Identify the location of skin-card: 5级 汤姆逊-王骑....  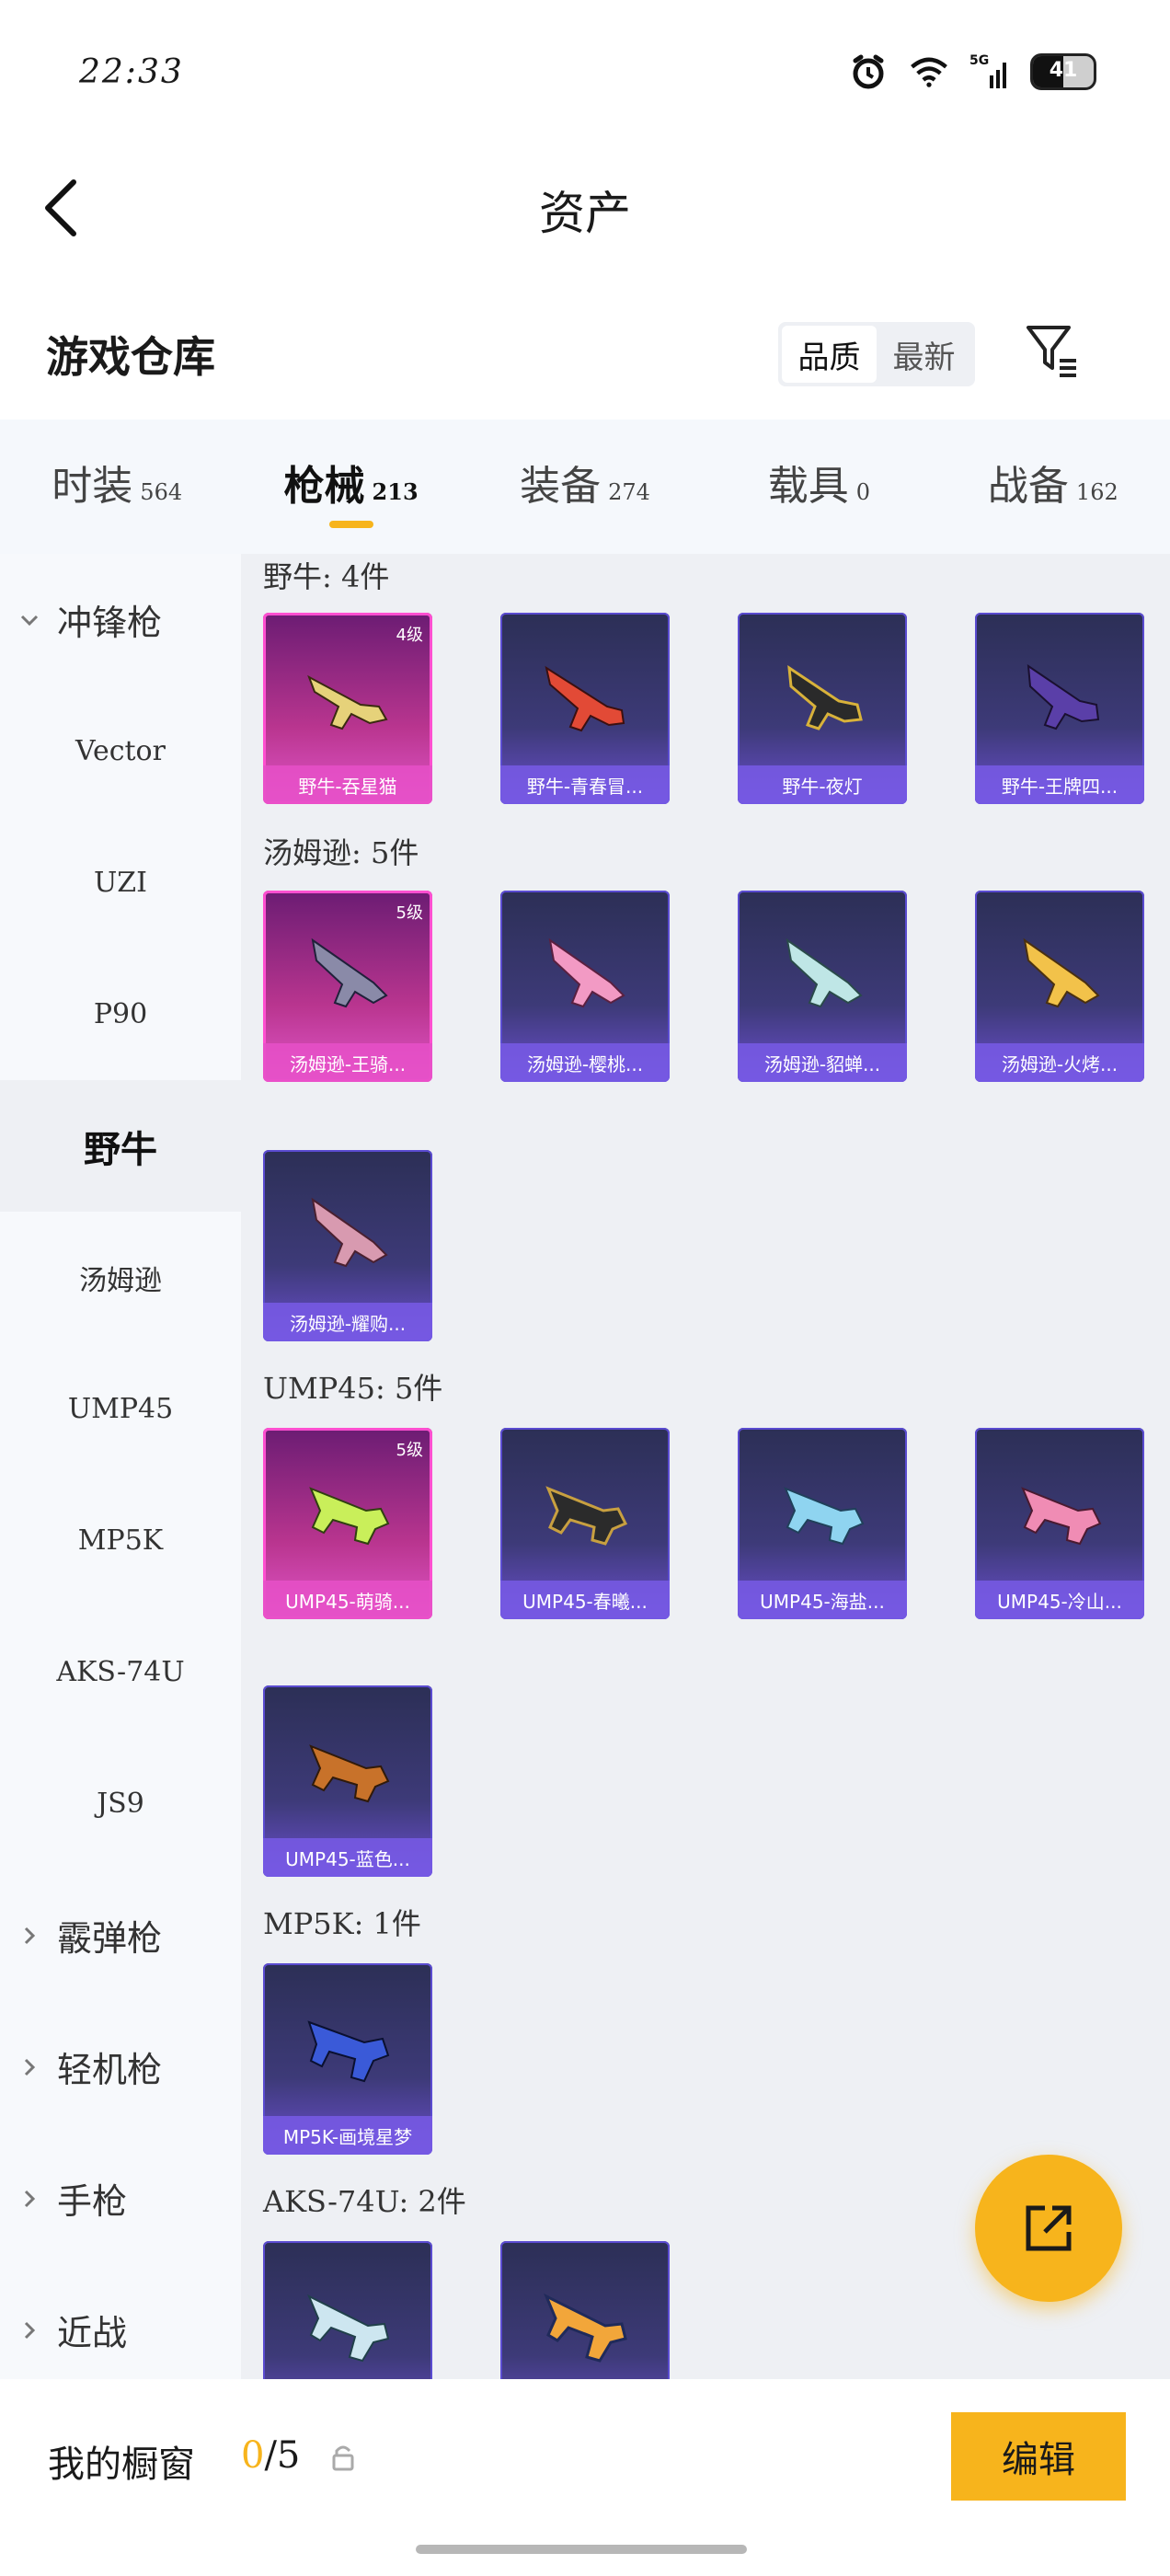
(347, 986).